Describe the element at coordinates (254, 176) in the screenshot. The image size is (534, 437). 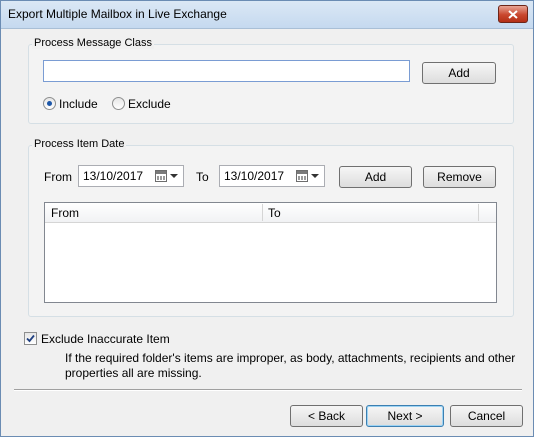
I see `to-date-value: 13/10/2017` at that location.